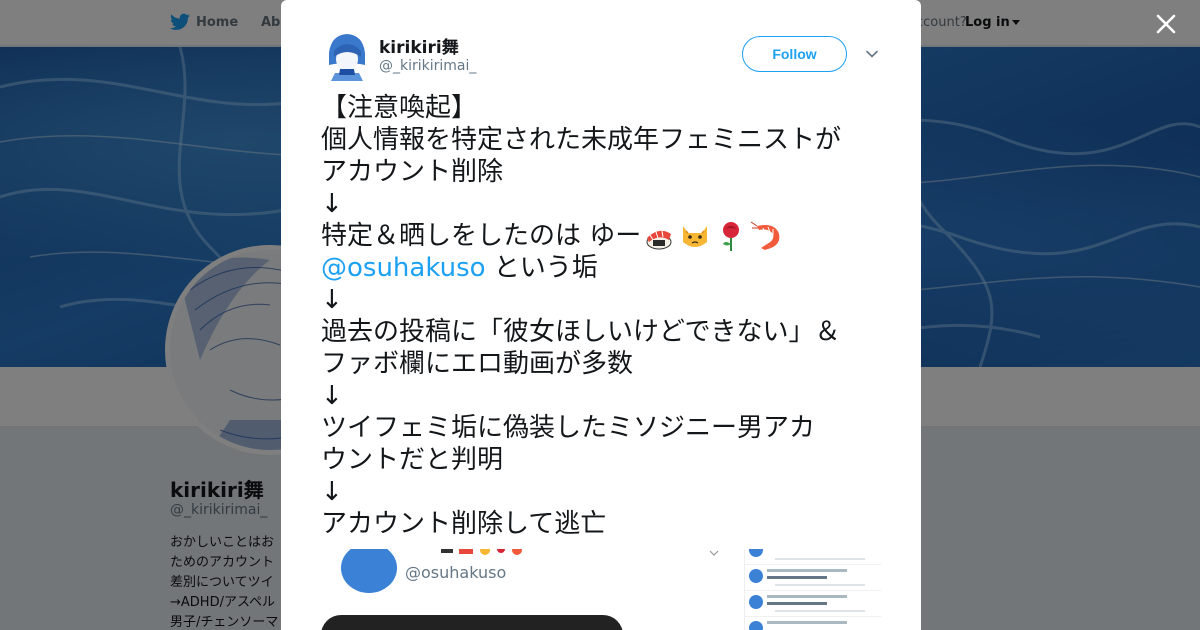  Describe the element at coordinates (412, 460) in the screenshot. I see `tweet-line: ウントだと判明` at that location.